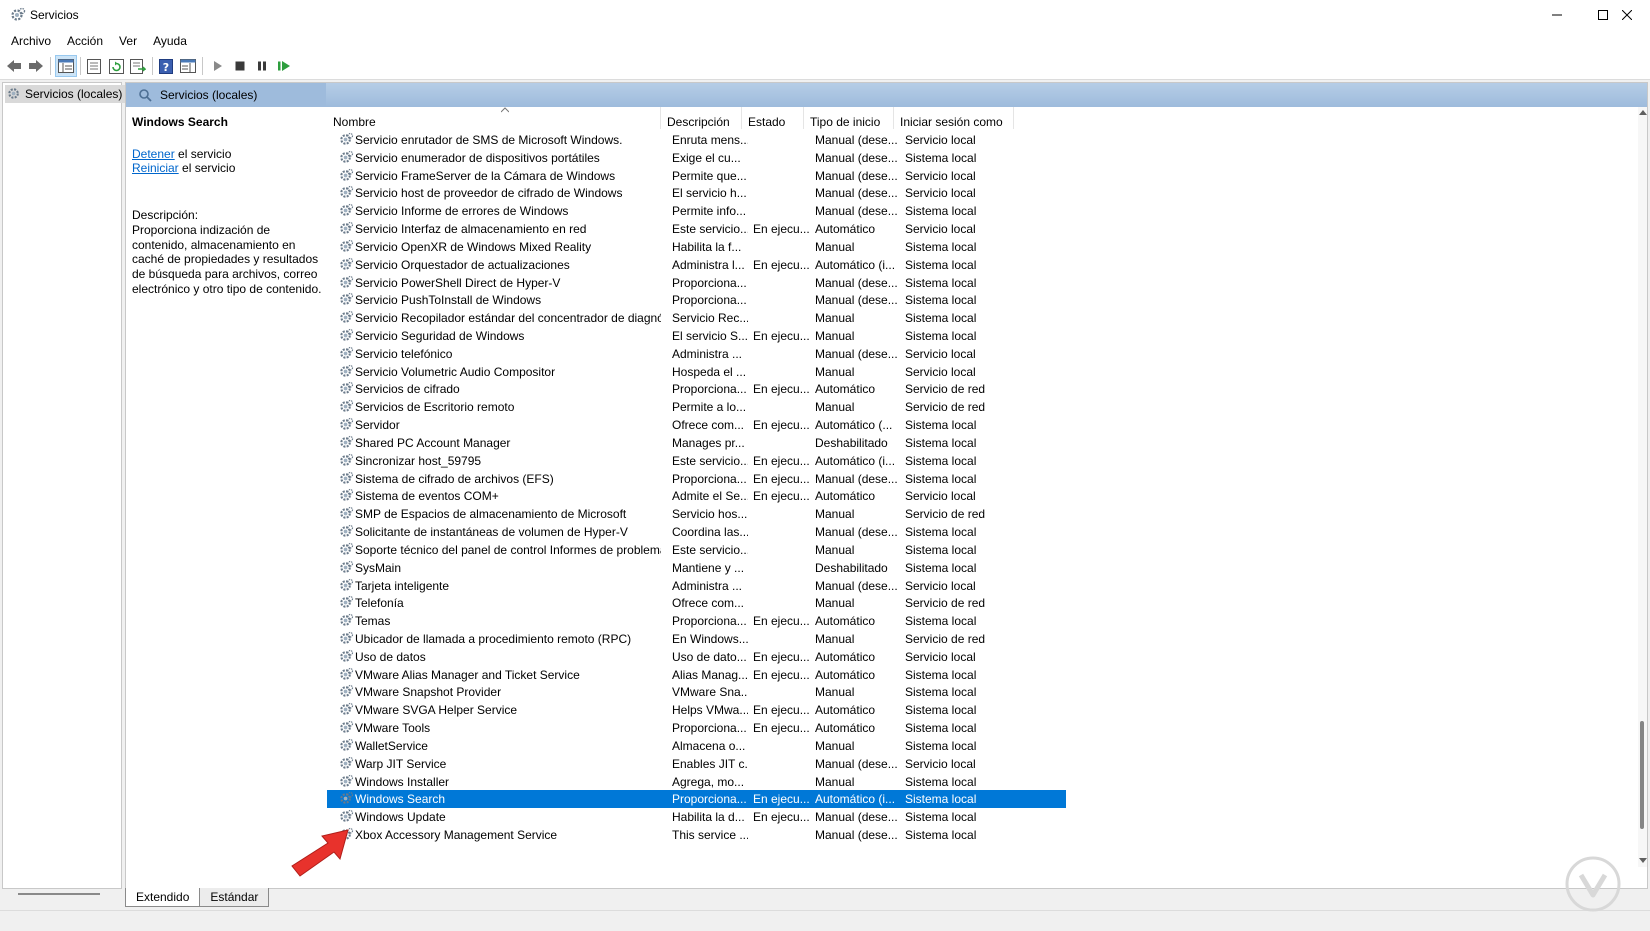 This screenshot has width=1650, height=931. I want to click on help-icon: ?, so click(166, 66).